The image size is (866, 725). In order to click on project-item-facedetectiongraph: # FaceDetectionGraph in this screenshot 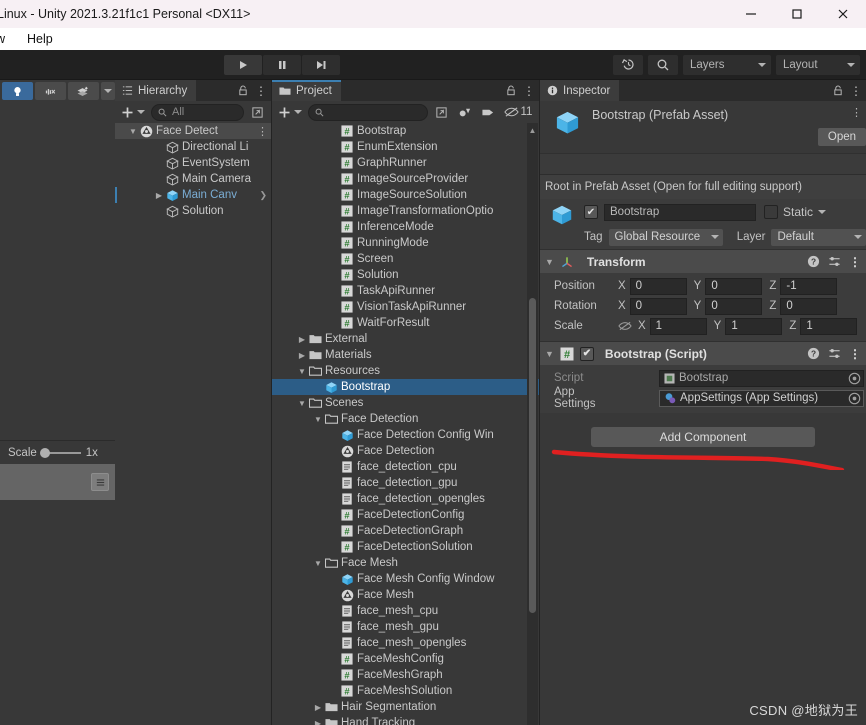, I will do `click(405, 531)`.